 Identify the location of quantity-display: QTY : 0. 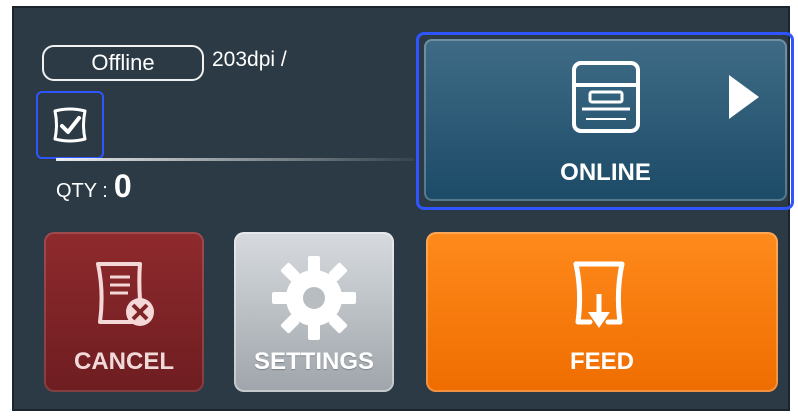
(94, 186).